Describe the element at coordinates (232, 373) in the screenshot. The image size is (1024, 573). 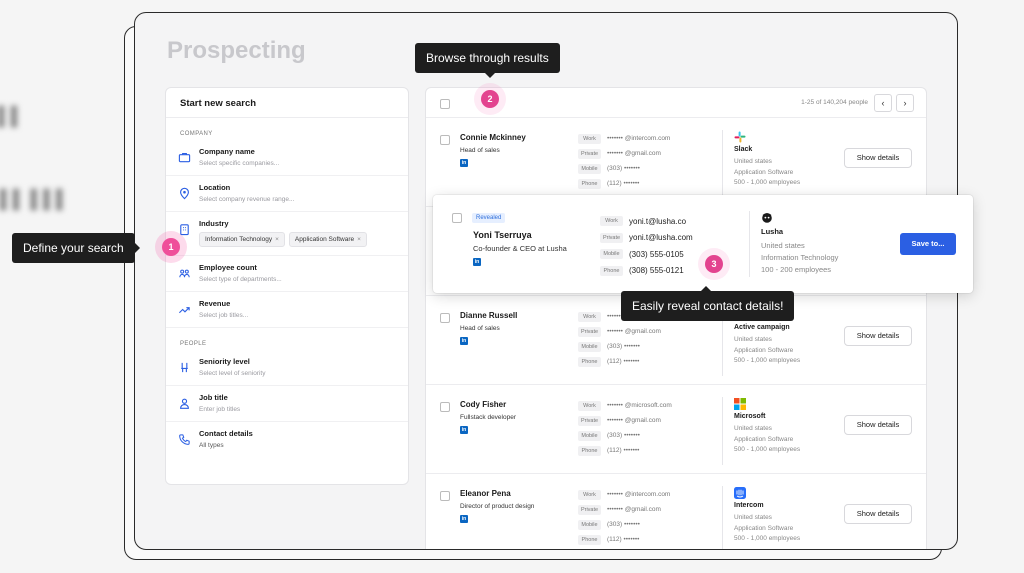
I see `filter-placeholder: Select level of seniority` at that location.